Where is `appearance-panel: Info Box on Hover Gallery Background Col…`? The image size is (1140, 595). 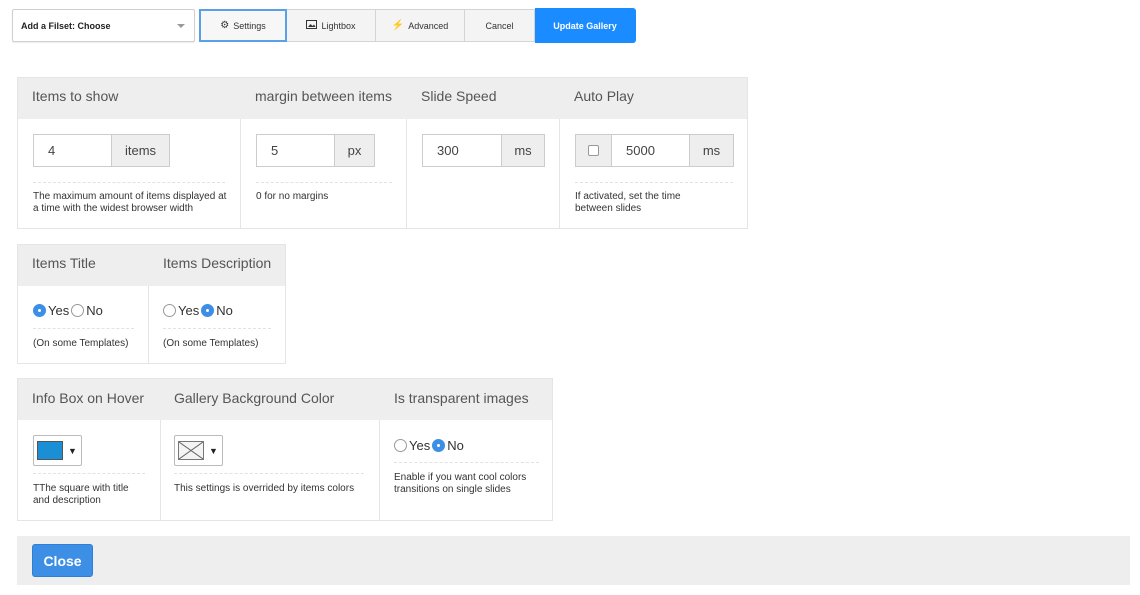 appearance-panel: Info Box on Hover Gallery Background Col… is located at coordinates (285, 449).